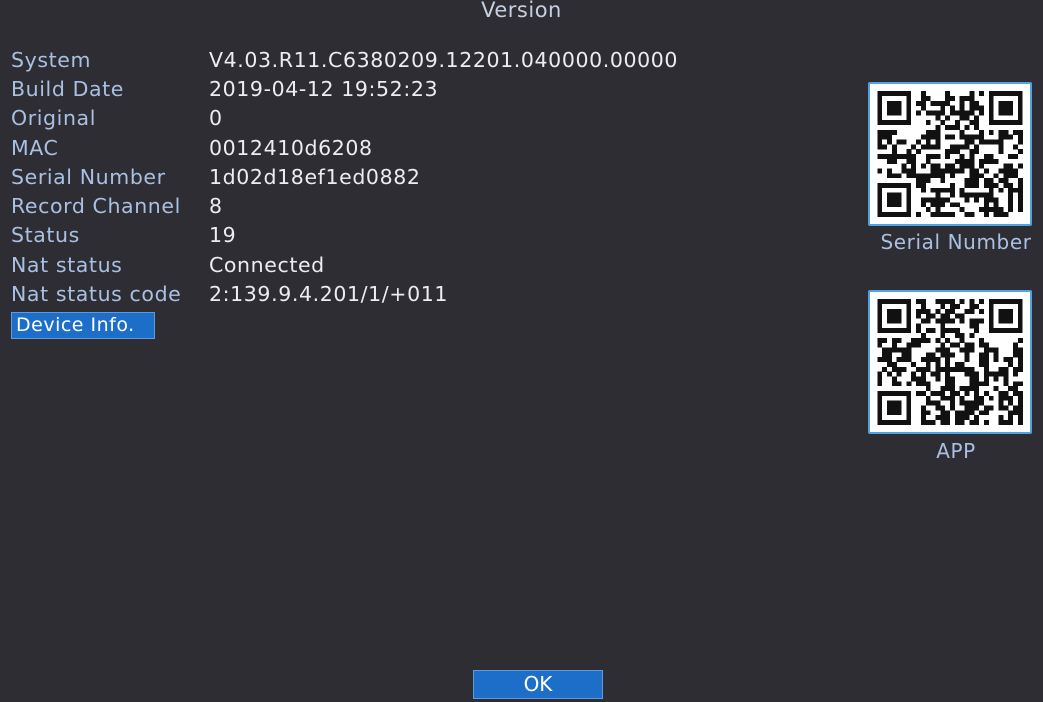  What do you see at coordinates (329, 294) in the screenshot?
I see `nat-status-code-value: 2:139.9.4.201/1/+011` at bounding box center [329, 294].